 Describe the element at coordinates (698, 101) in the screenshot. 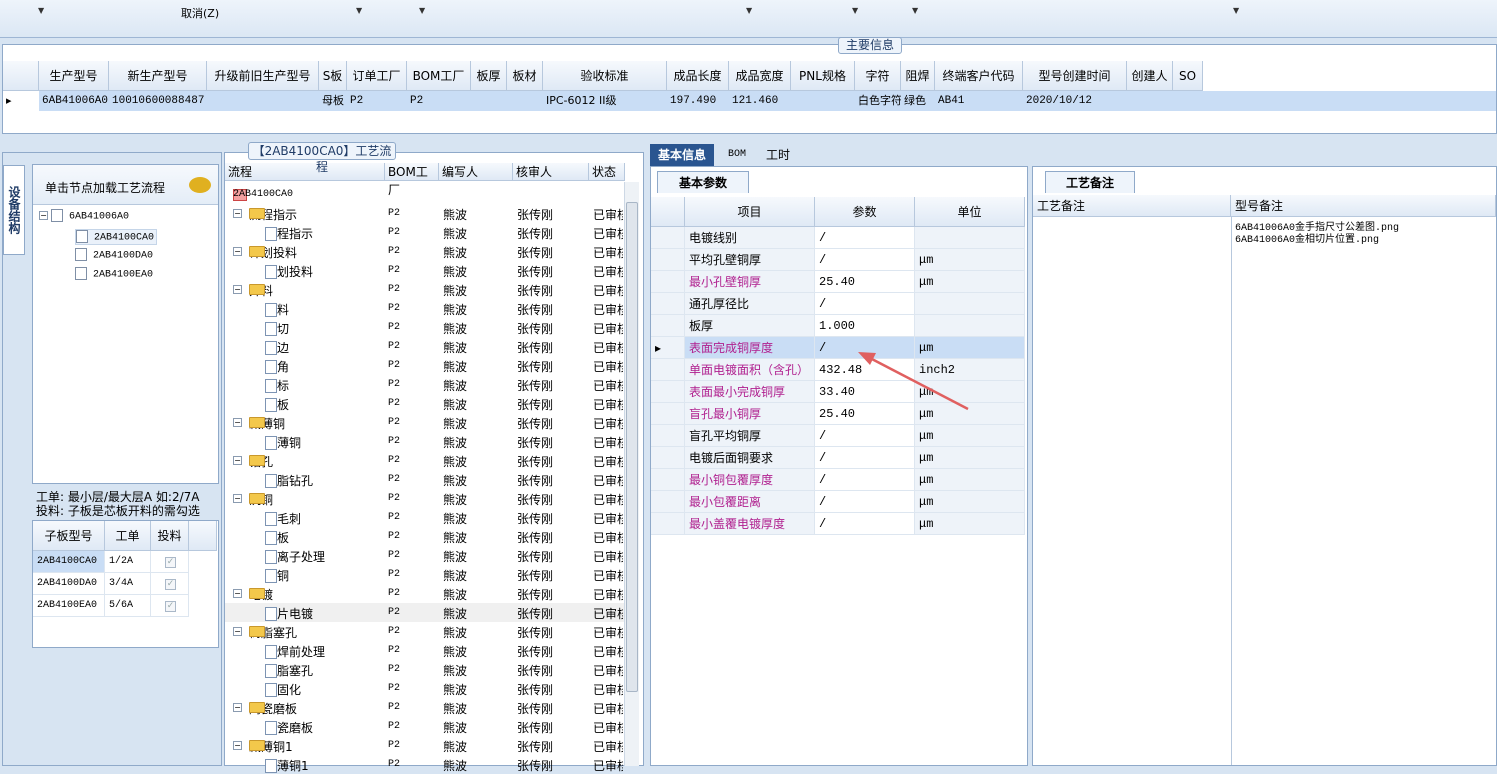

I see `grid-cell: 197.490` at that location.